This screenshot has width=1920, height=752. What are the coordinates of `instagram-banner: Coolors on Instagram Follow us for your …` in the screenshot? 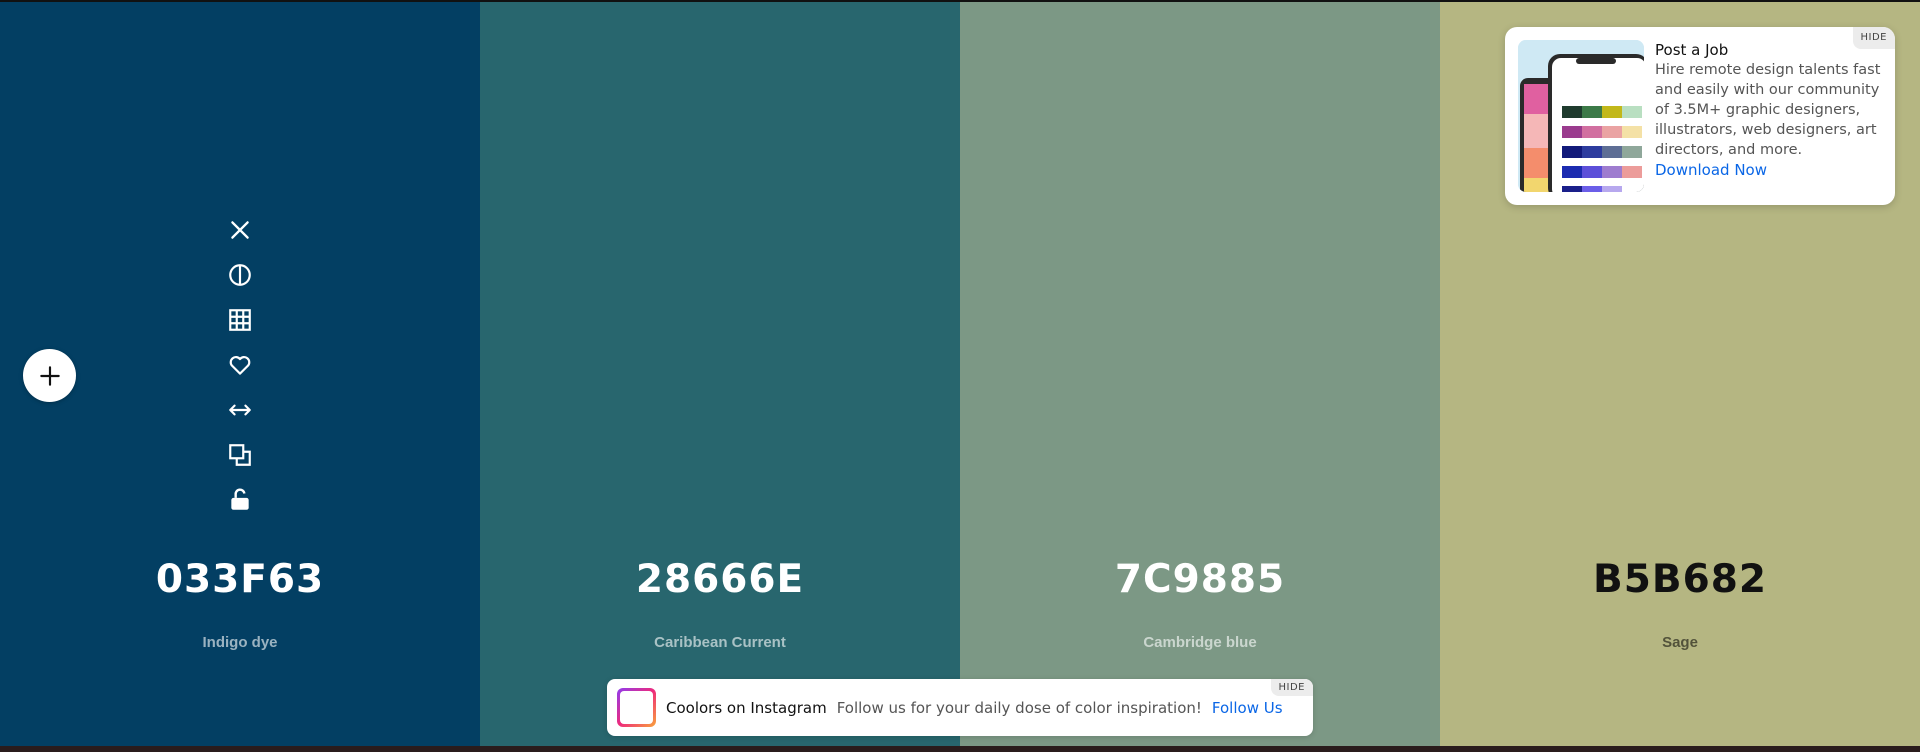 It's located at (960, 707).